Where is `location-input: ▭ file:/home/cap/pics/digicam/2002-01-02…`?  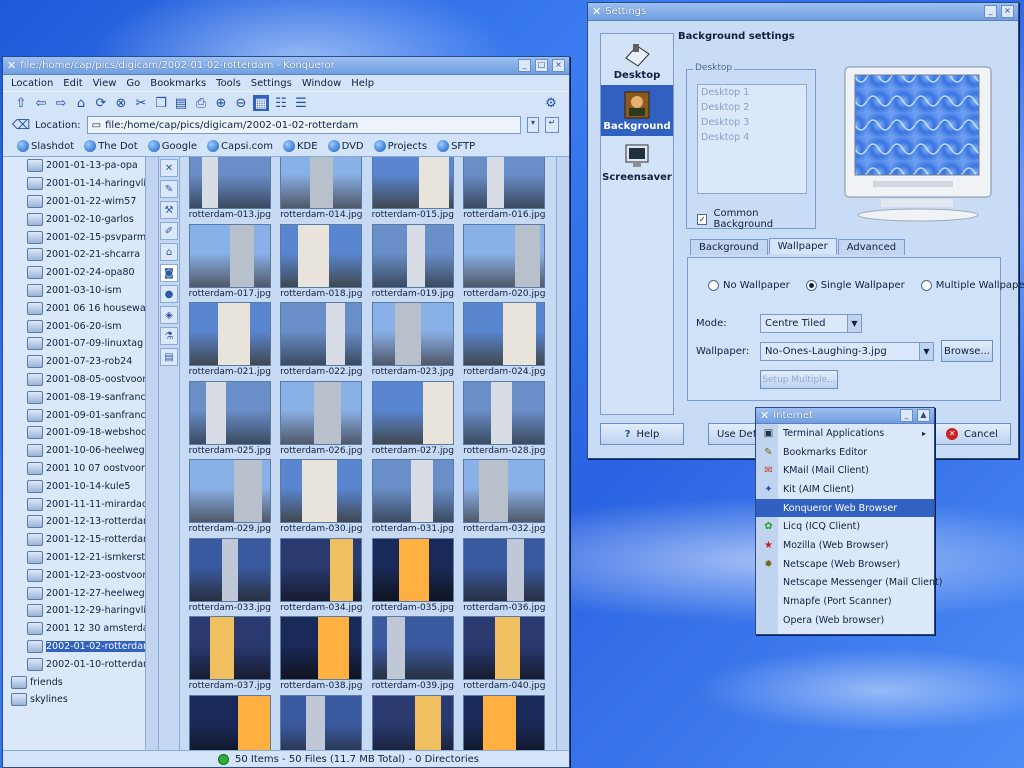
location-input: ▭ file:/home/cap/pics/digicam/2002-01-02… is located at coordinates (303, 125).